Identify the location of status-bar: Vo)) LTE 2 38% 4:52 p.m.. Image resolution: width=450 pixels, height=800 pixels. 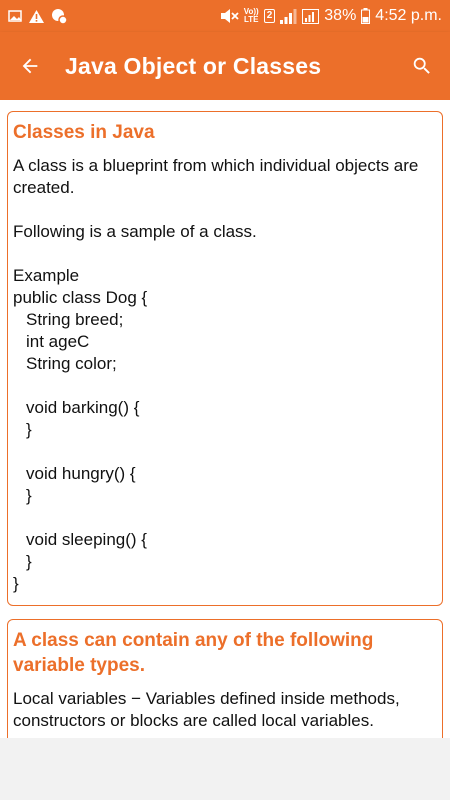
(225, 16).